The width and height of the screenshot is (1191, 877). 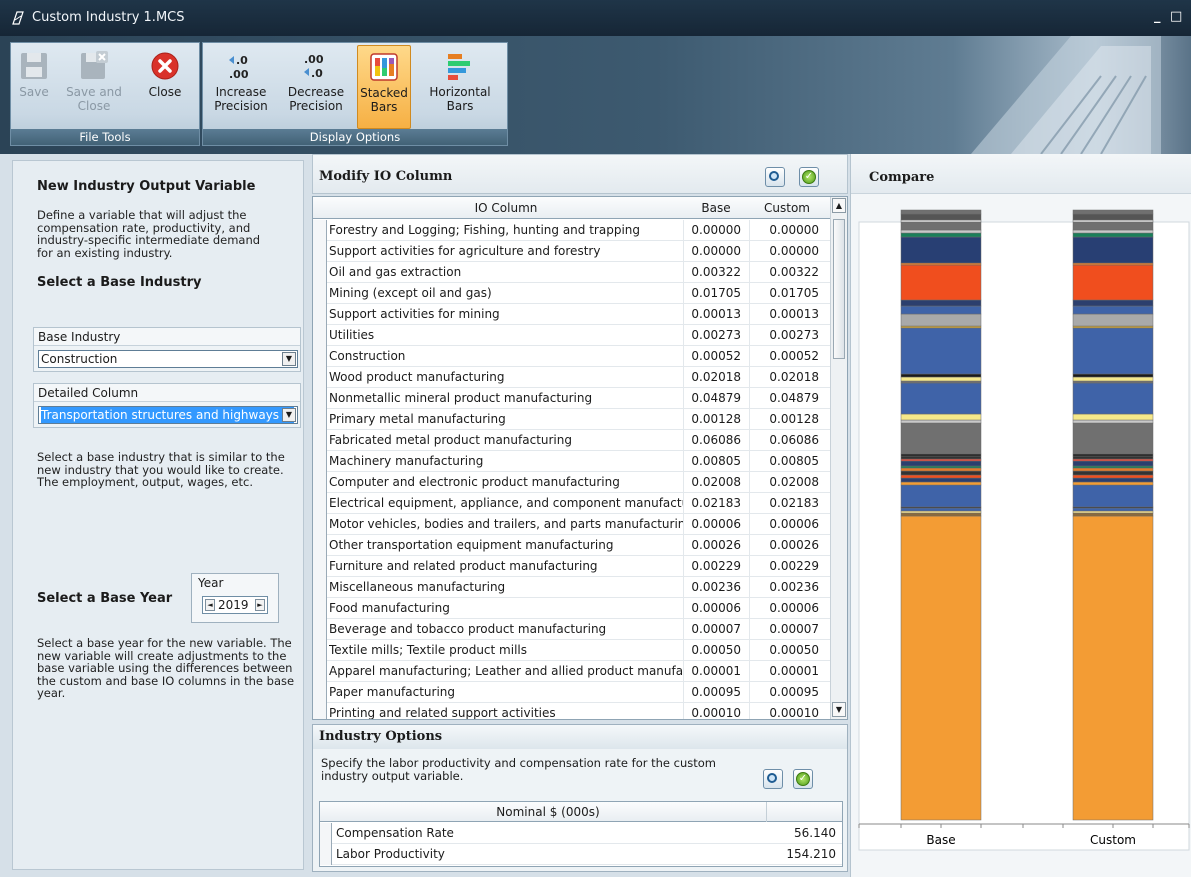 What do you see at coordinates (786, 503) in the screenshot?
I see `custom-value: 0.02183` at bounding box center [786, 503].